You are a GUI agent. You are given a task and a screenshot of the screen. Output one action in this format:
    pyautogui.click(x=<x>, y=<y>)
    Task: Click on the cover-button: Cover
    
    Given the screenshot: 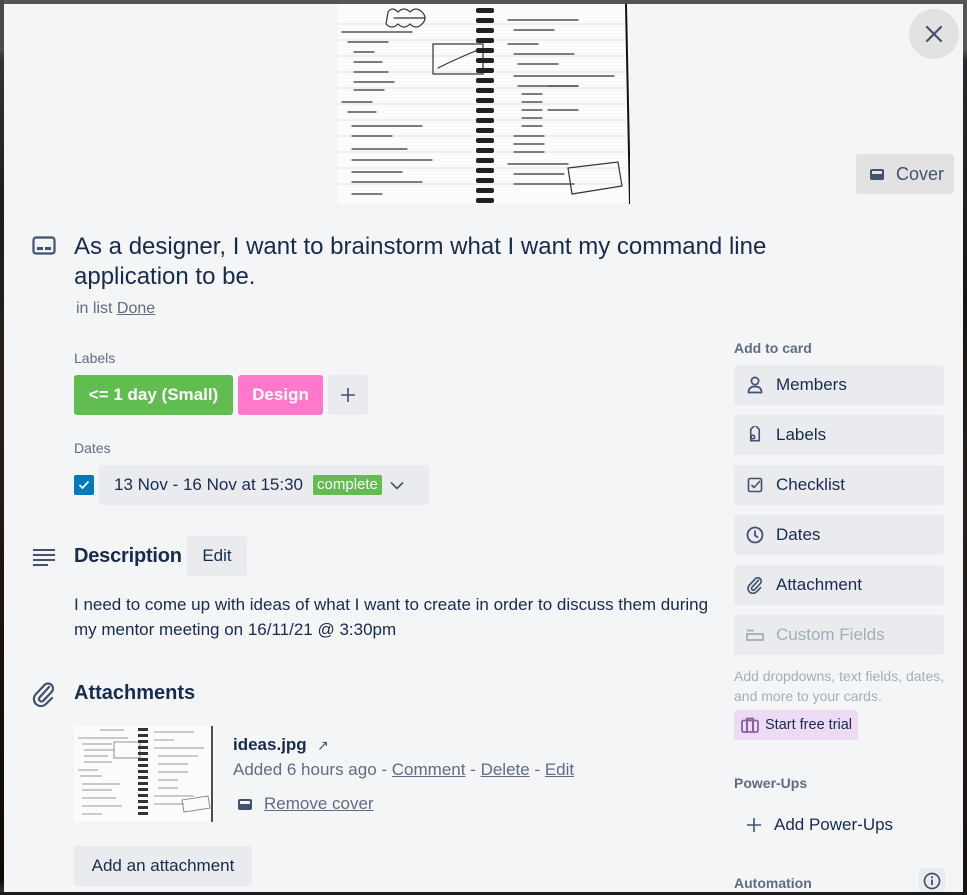 What is the action you would take?
    pyautogui.click(x=905, y=174)
    